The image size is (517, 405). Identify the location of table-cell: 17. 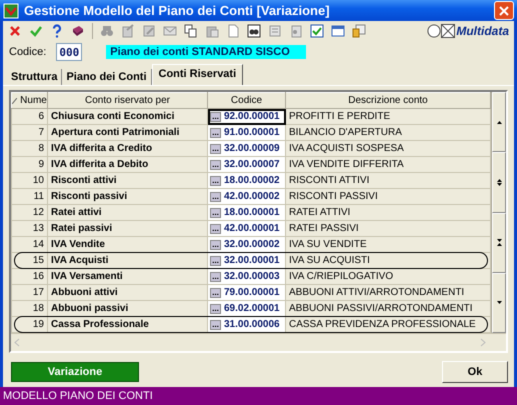
(30, 292).